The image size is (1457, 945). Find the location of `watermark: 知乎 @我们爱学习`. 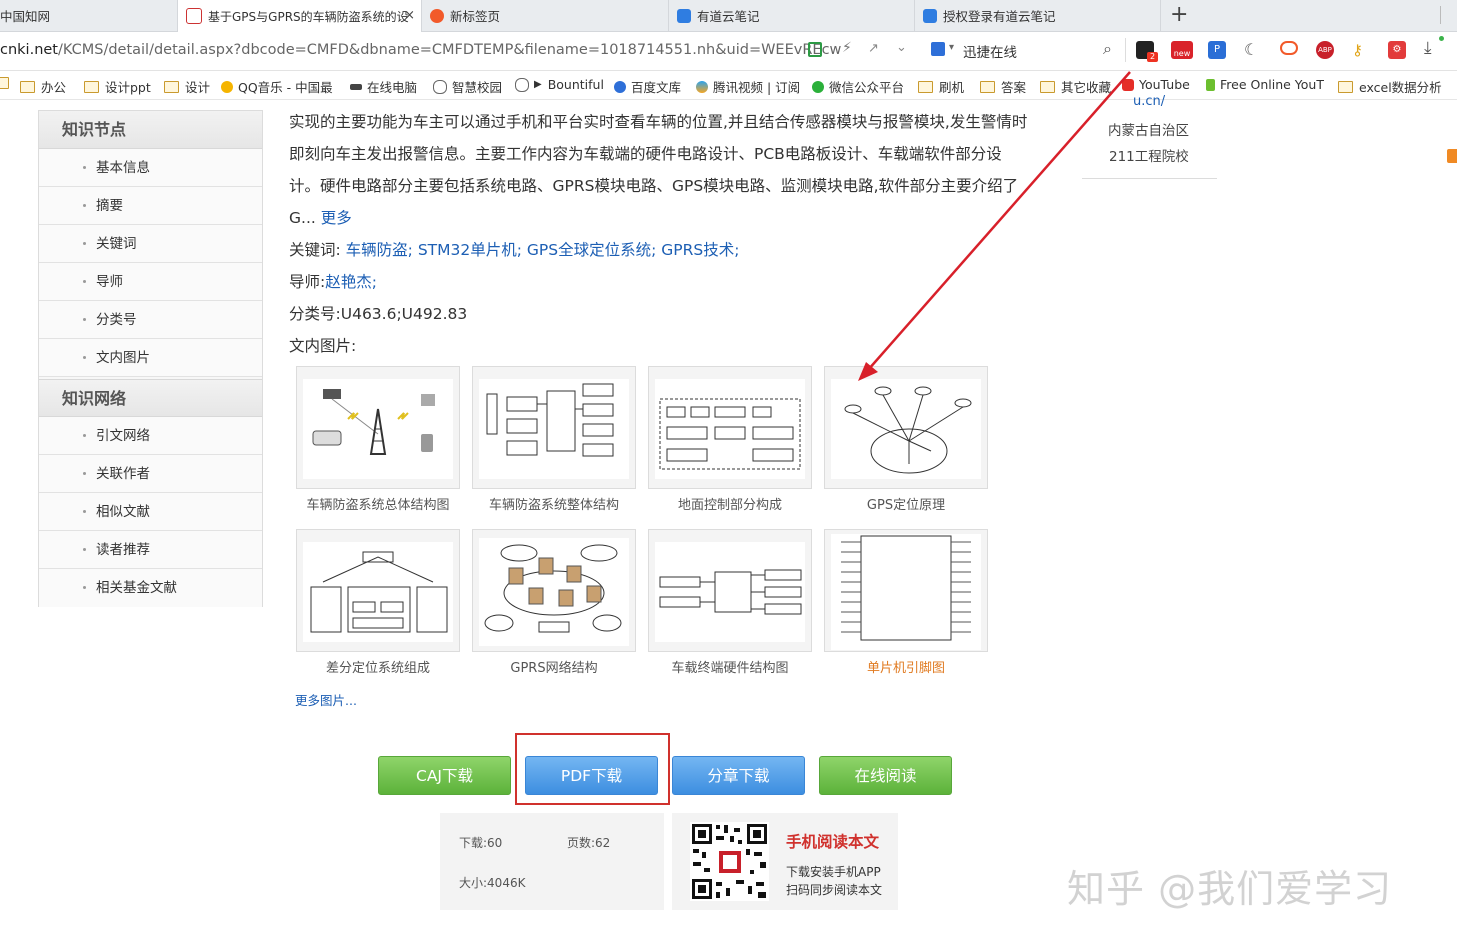

watermark: 知乎 @我们爱学习 is located at coordinates (1230, 889).